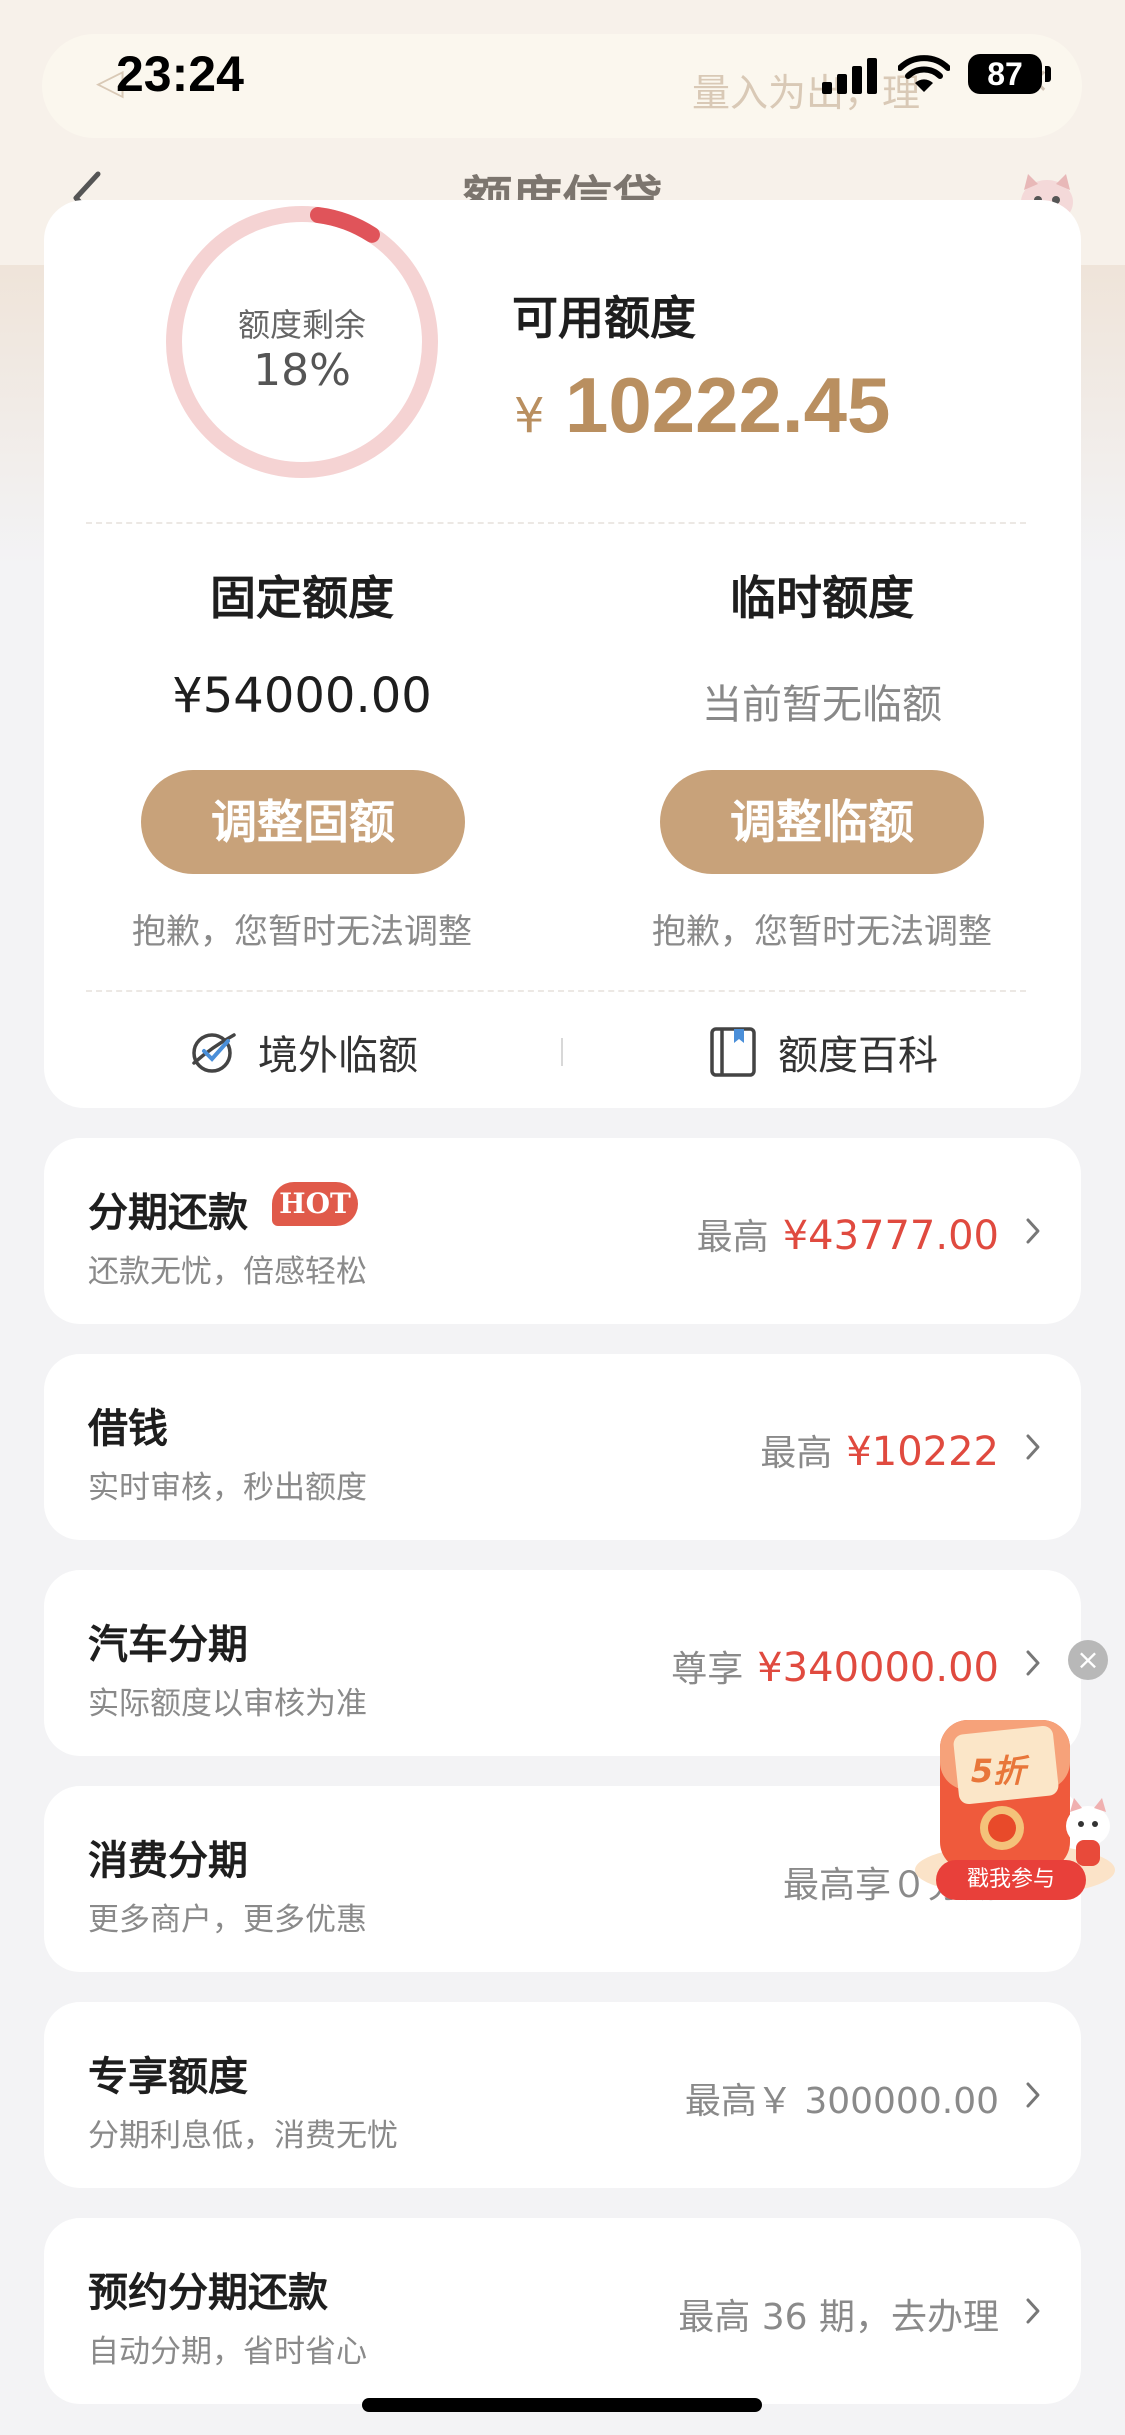  I want to click on limit-prefix: 尊享, so click(707, 1669).